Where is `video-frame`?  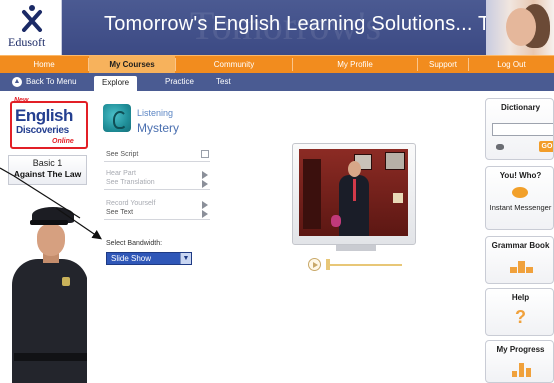
video-frame is located at coordinates (353, 192).